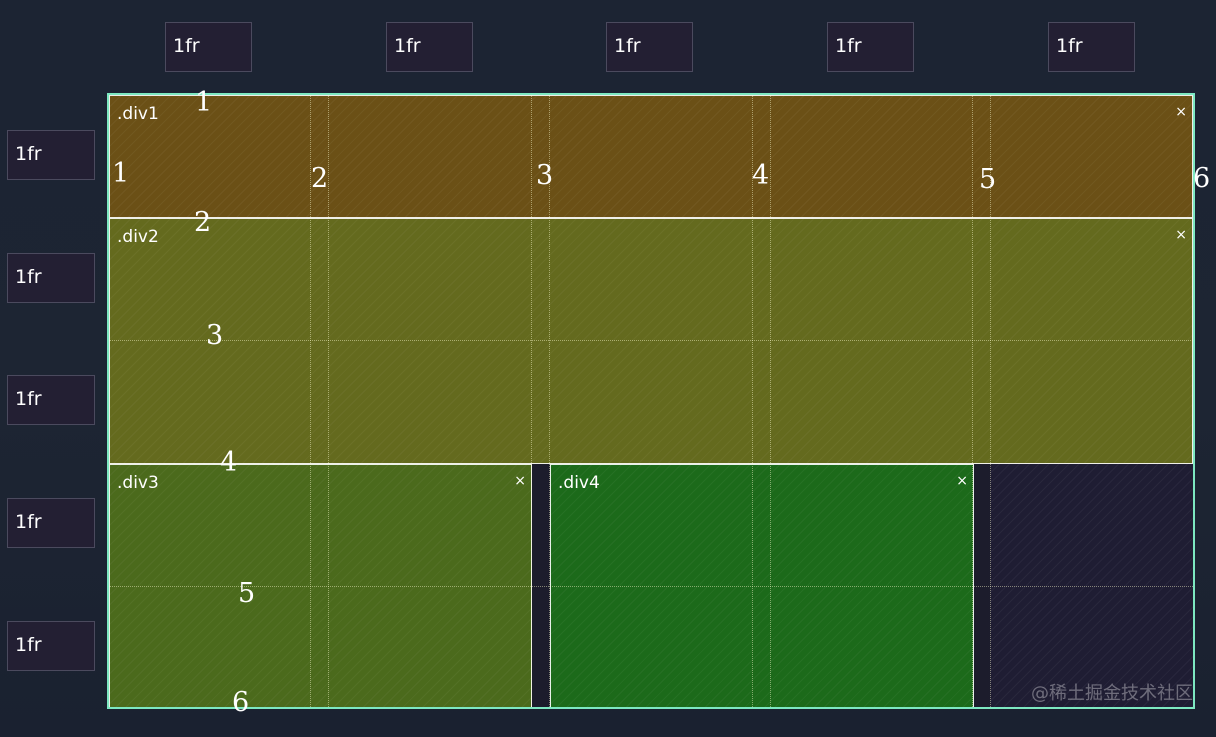  Describe the element at coordinates (51, 278) in the screenshot. I see `row-track-size-2: 1fr` at that location.